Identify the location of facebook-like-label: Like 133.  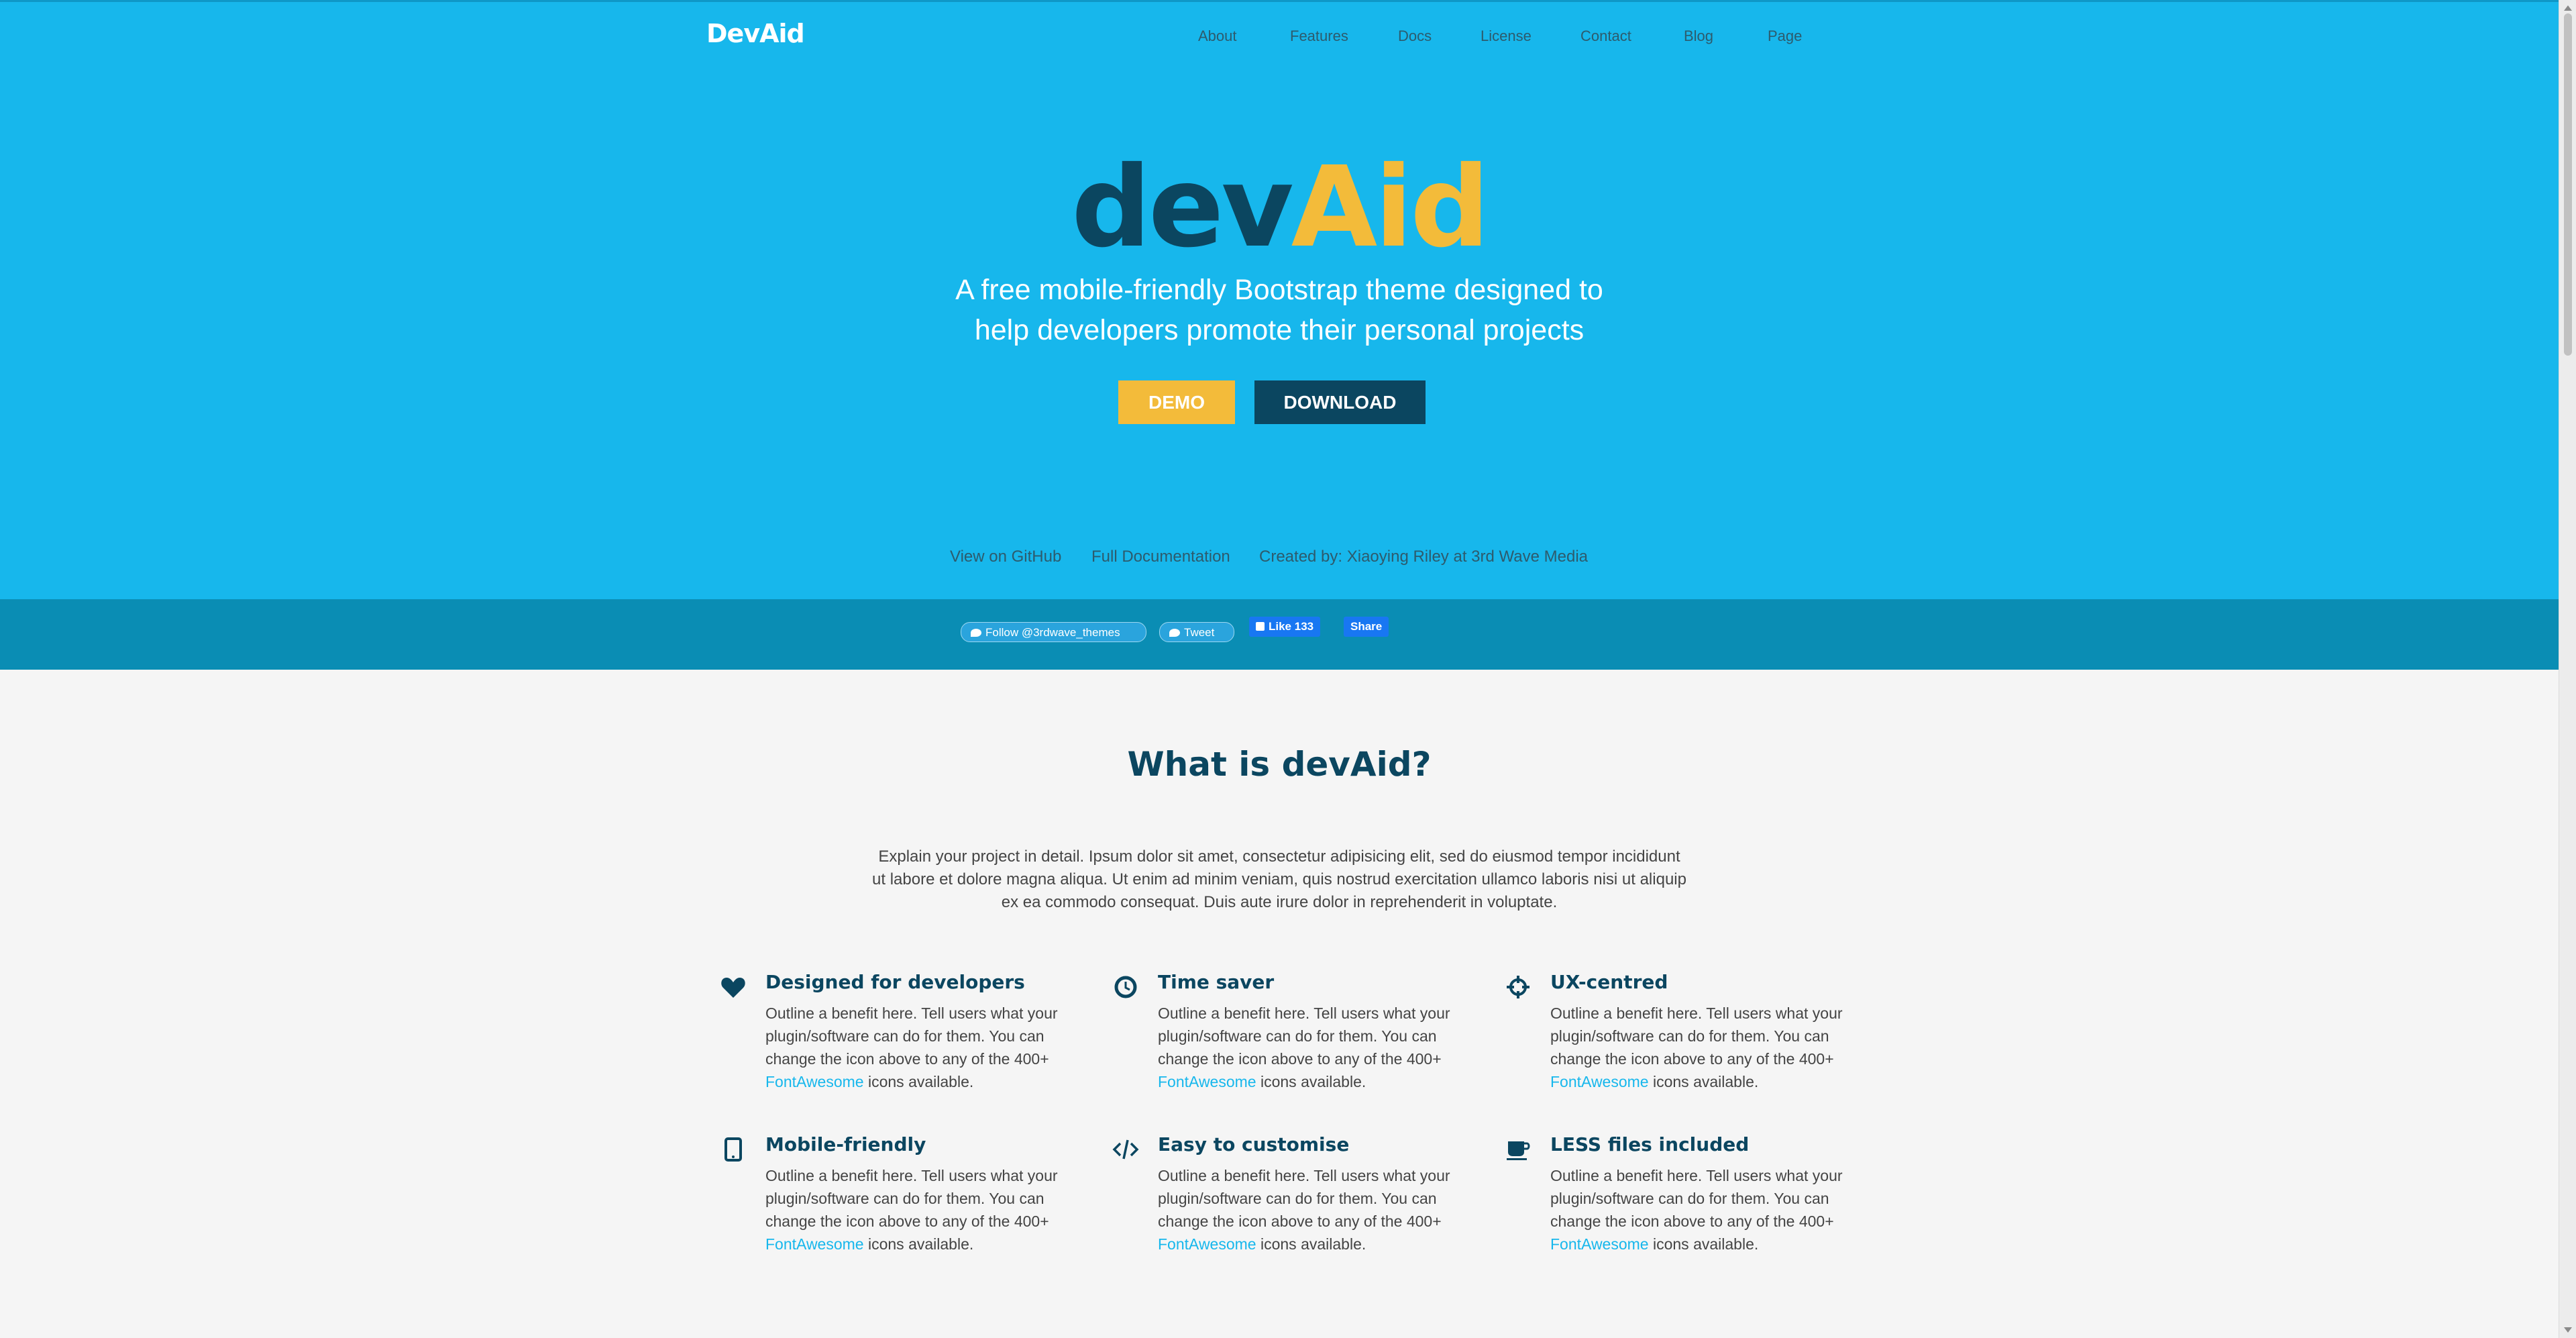
(1291, 626).